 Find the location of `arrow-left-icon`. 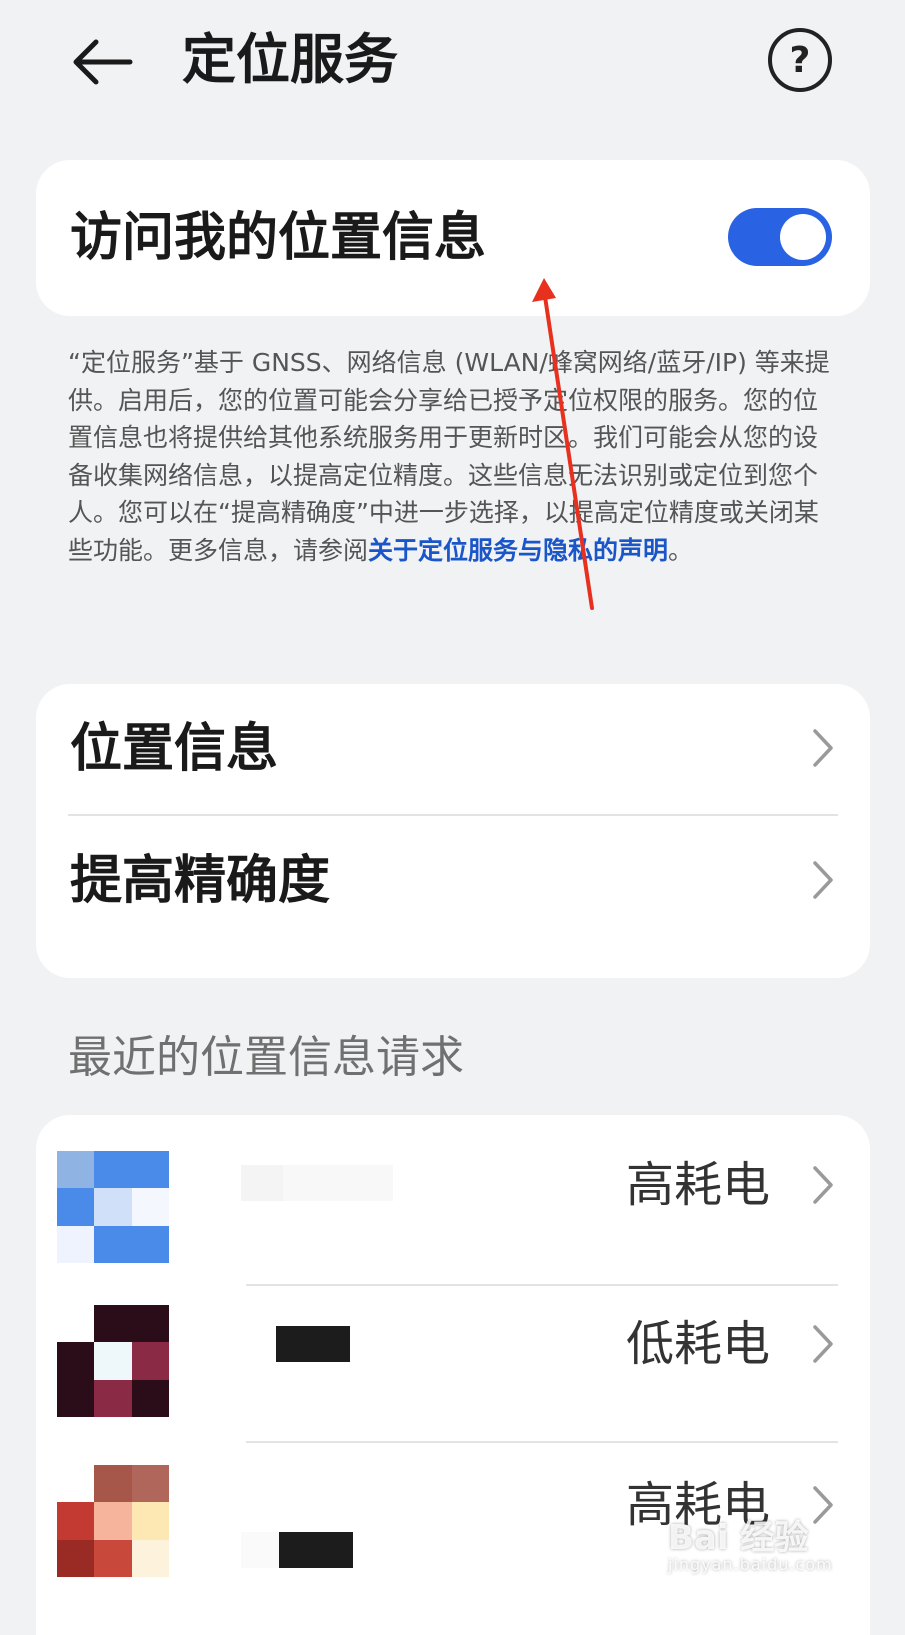

arrow-left-icon is located at coordinates (103, 62).